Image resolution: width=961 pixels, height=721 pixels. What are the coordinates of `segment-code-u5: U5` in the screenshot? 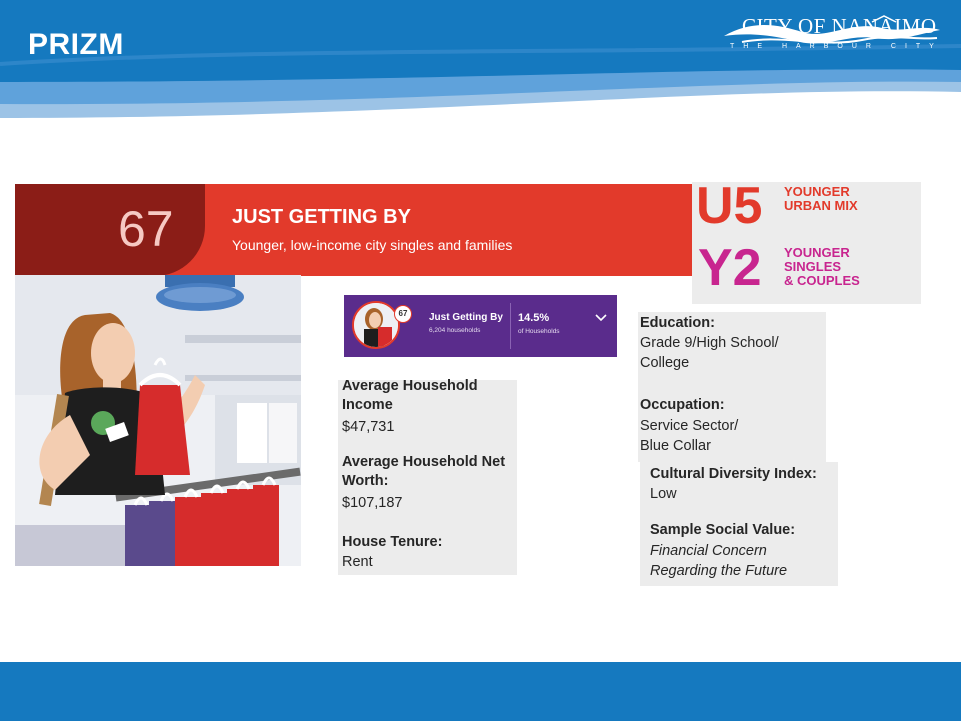 It's located at (729, 206).